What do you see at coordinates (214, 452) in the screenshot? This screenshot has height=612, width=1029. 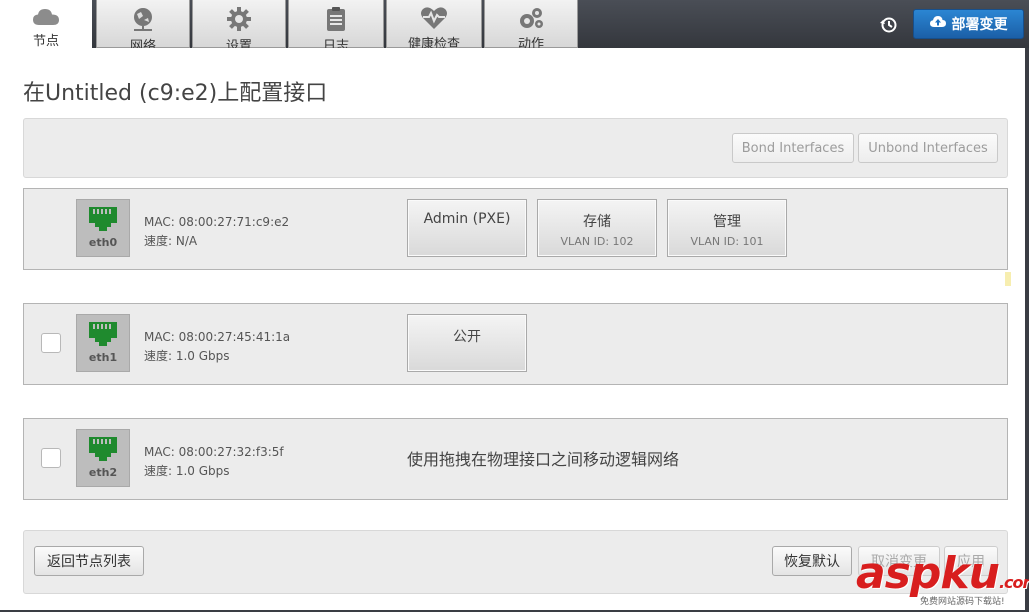 I see `mac-address: MAC: 08:00:27:32:f3:5f` at bounding box center [214, 452].